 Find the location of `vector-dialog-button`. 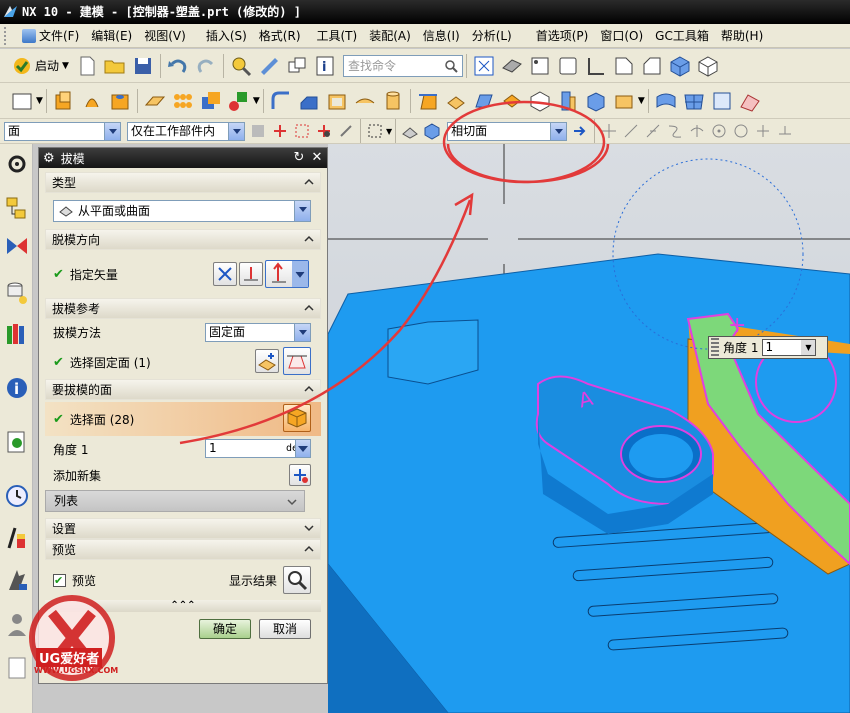

vector-dialog-button is located at coordinates (251, 274).